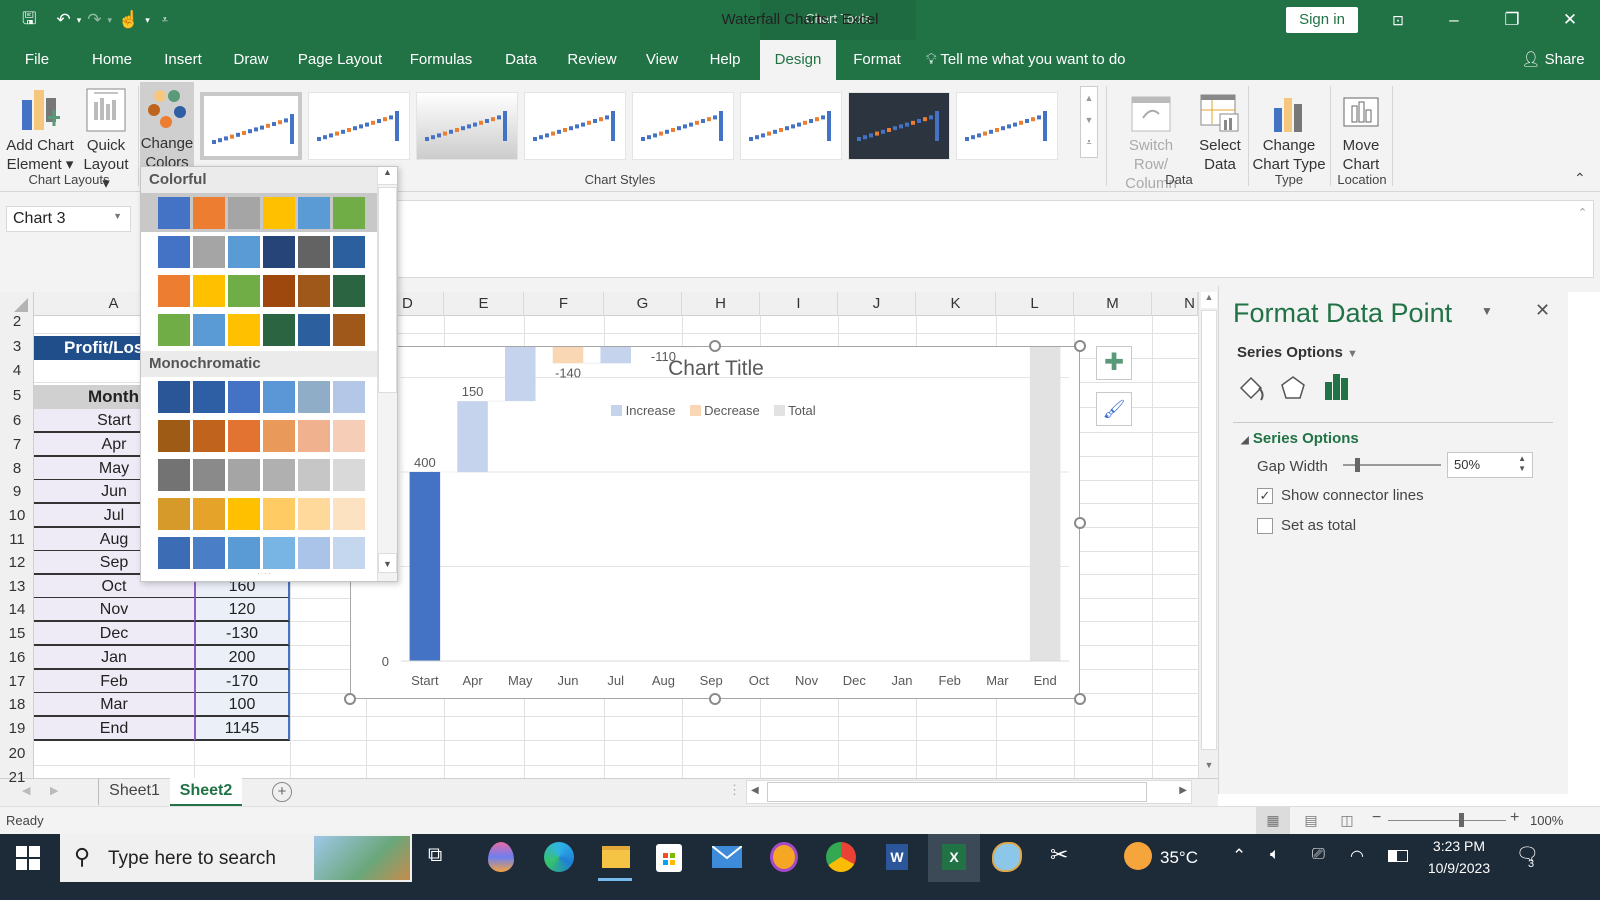 The height and width of the screenshot is (900, 1600). I want to click on gallery-more-icon: ⩡, so click(1089, 142).